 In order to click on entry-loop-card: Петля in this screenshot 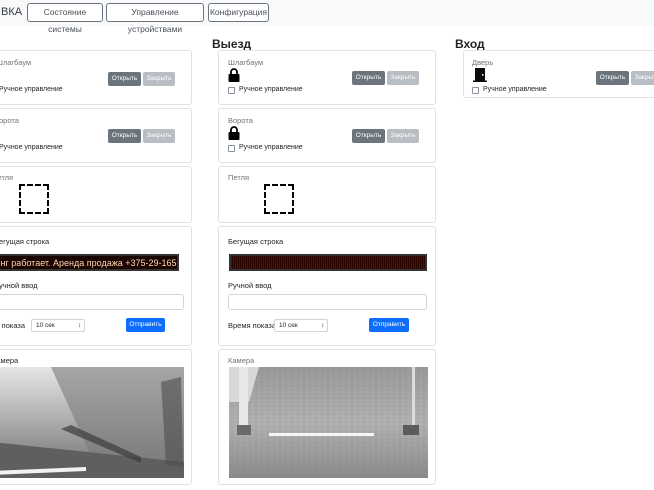, I will do `click(96, 194)`.